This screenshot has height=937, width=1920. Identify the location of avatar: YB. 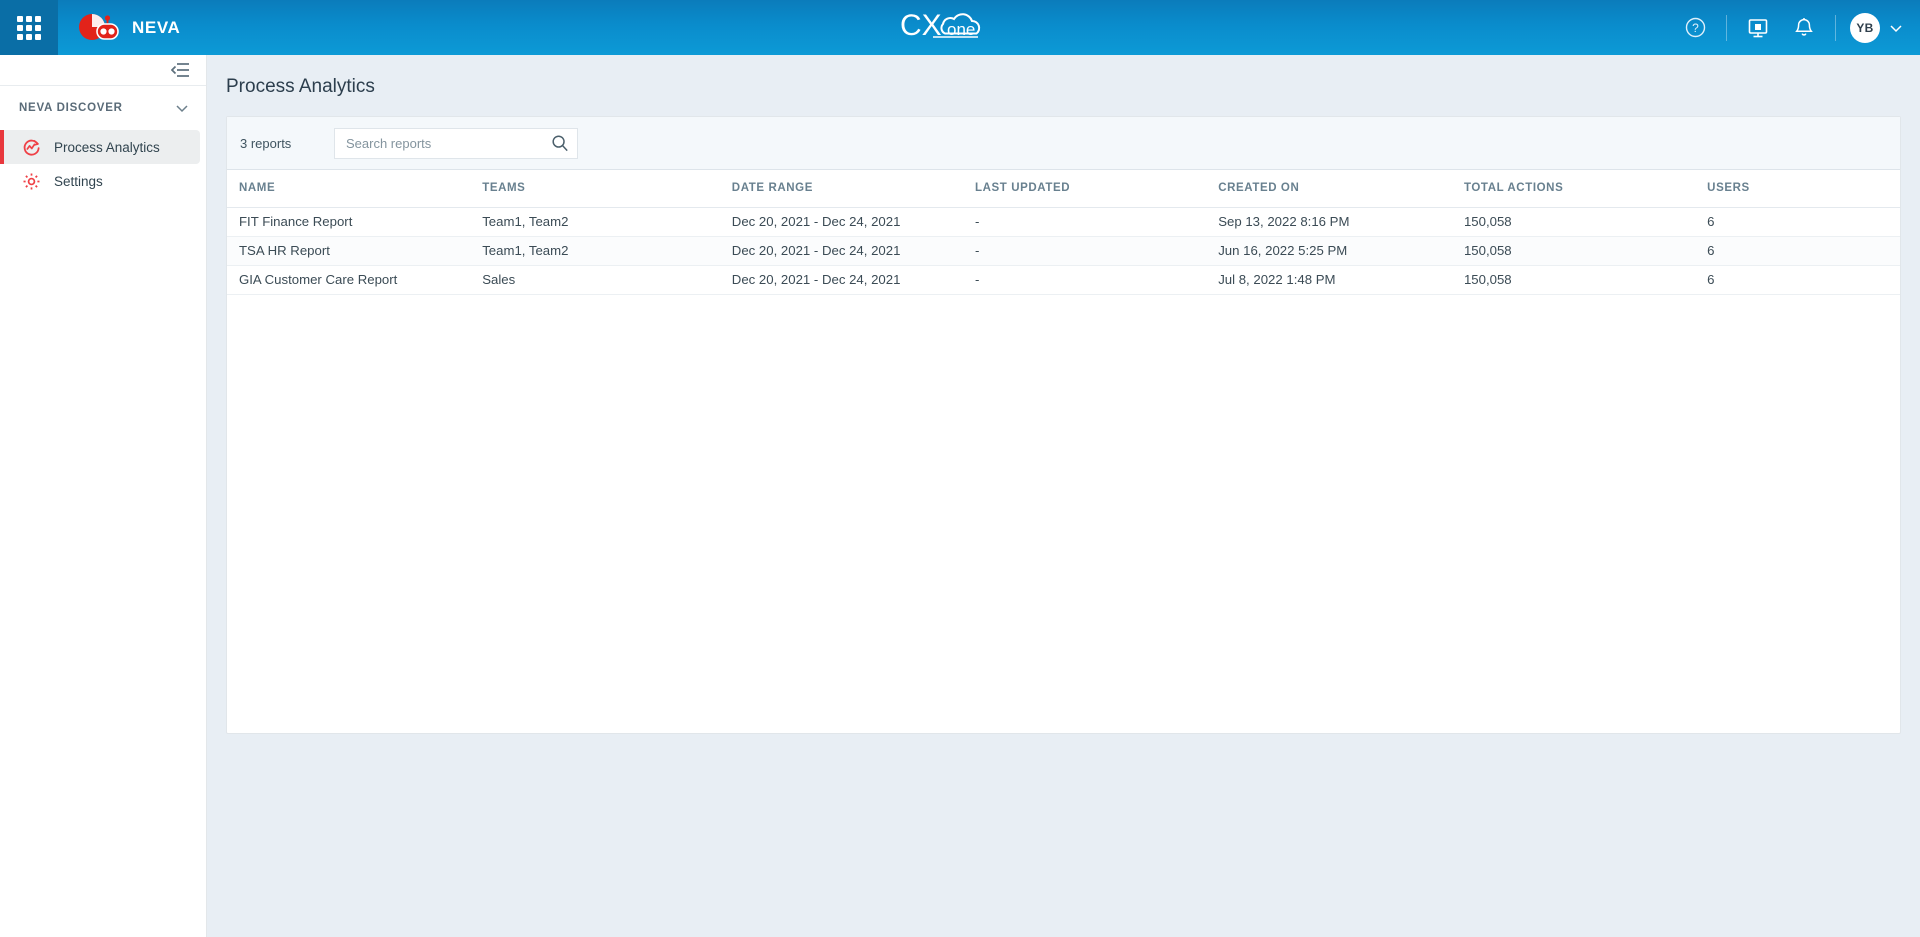
(1865, 27).